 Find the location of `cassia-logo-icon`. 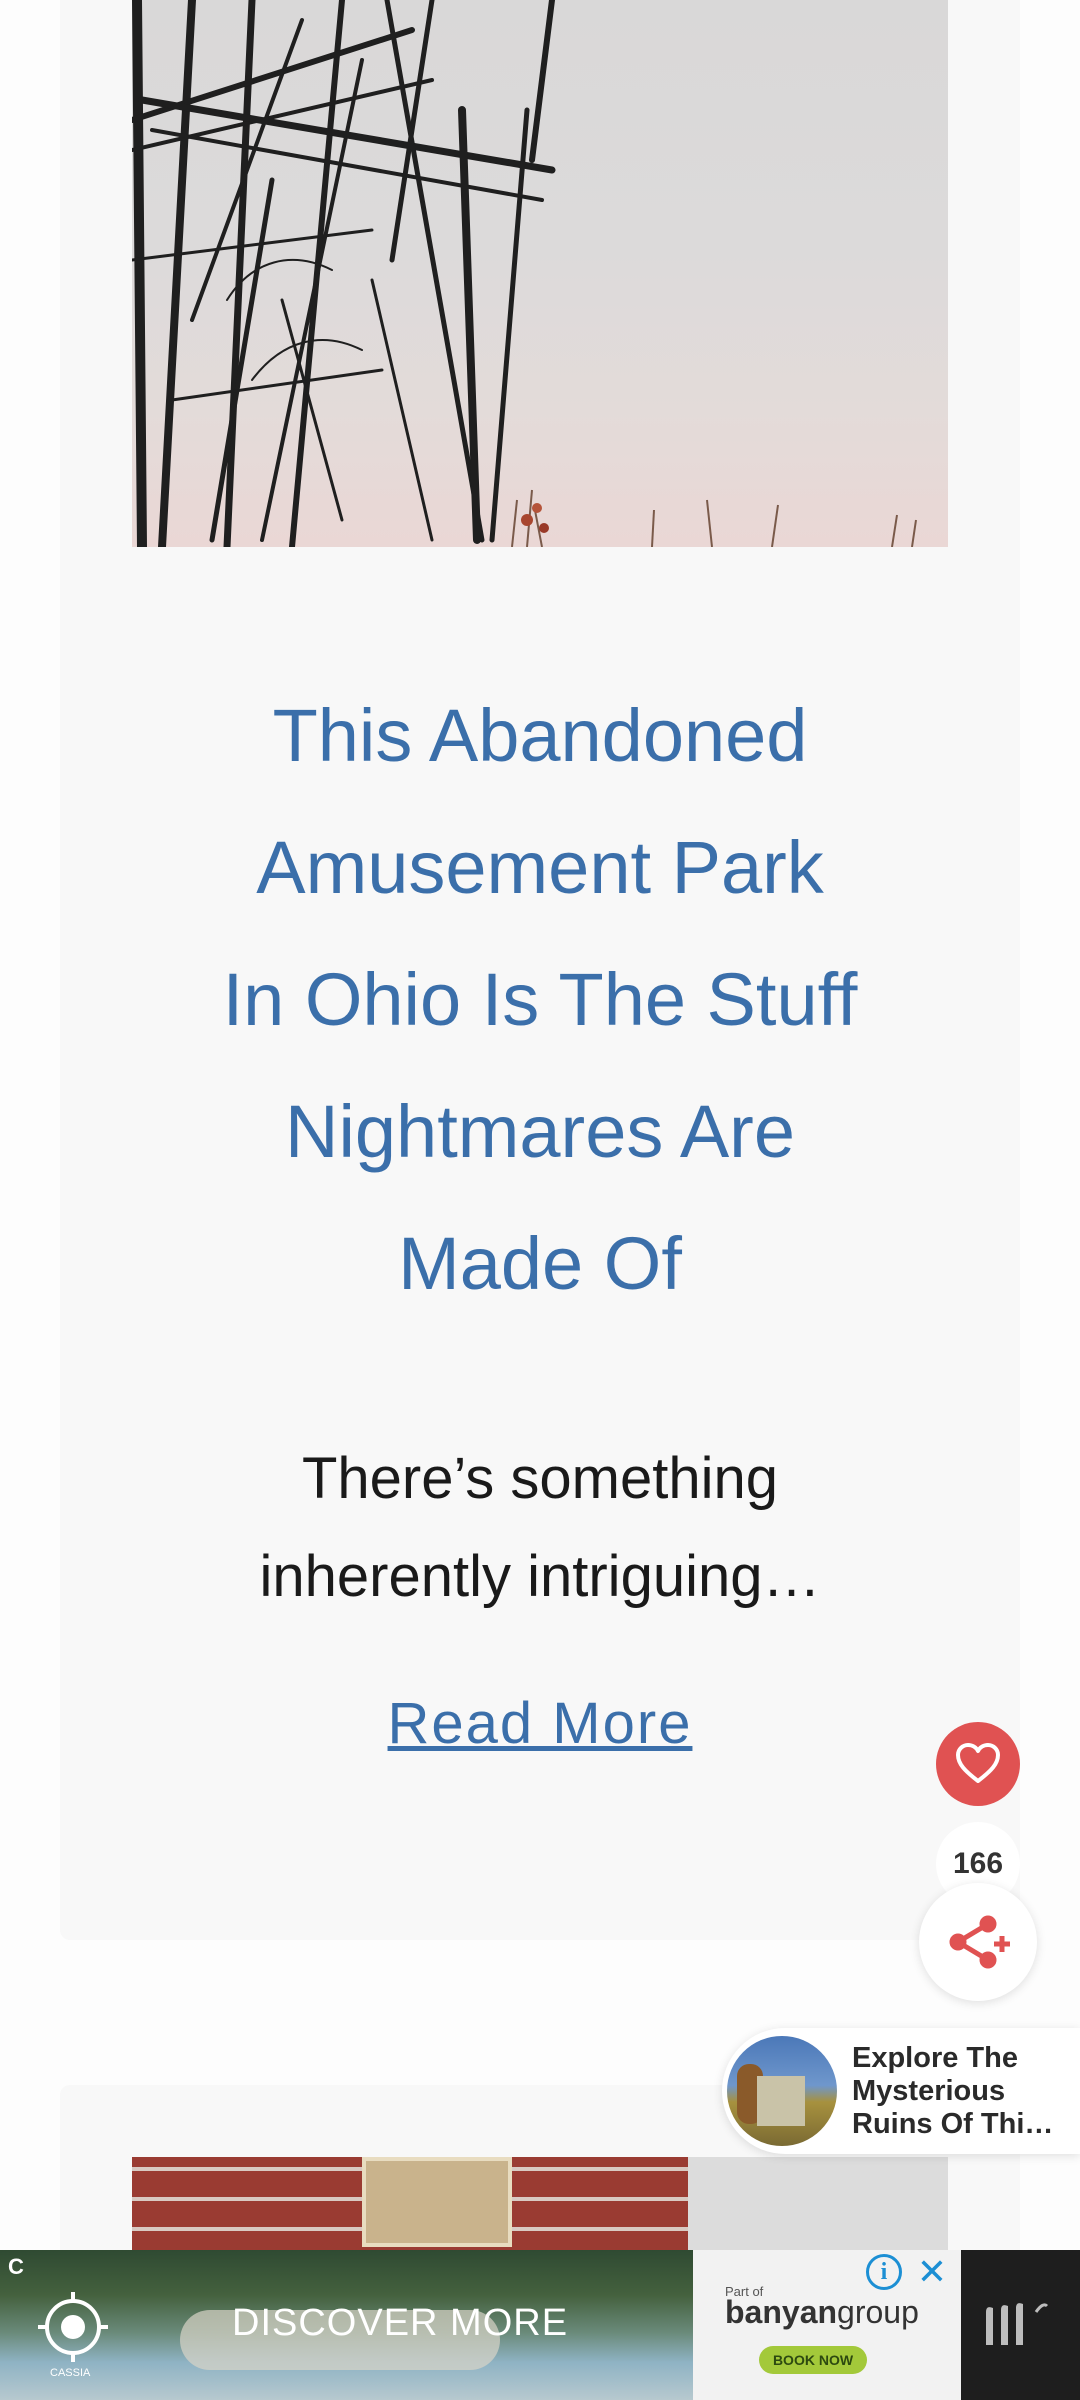

cassia-logo-icon is located at coordinates (73, 2327).